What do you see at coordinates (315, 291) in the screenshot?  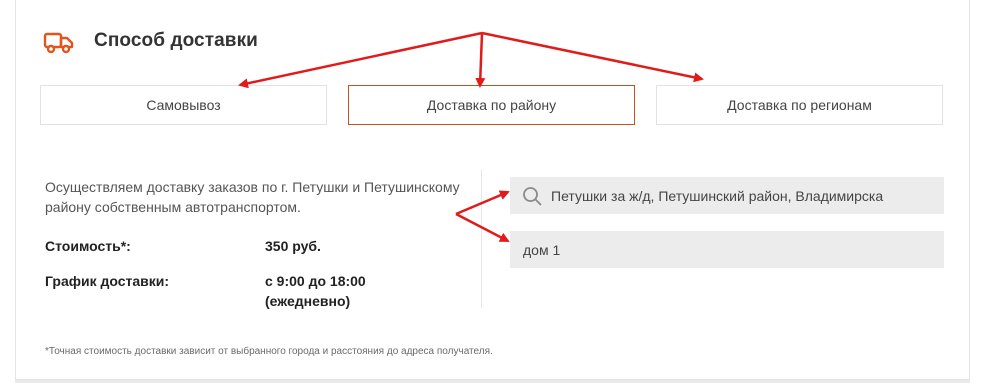 I see `schedule-value: с 9:00 до 18:00 (ежедневно)` at bounding box center [315, 291].